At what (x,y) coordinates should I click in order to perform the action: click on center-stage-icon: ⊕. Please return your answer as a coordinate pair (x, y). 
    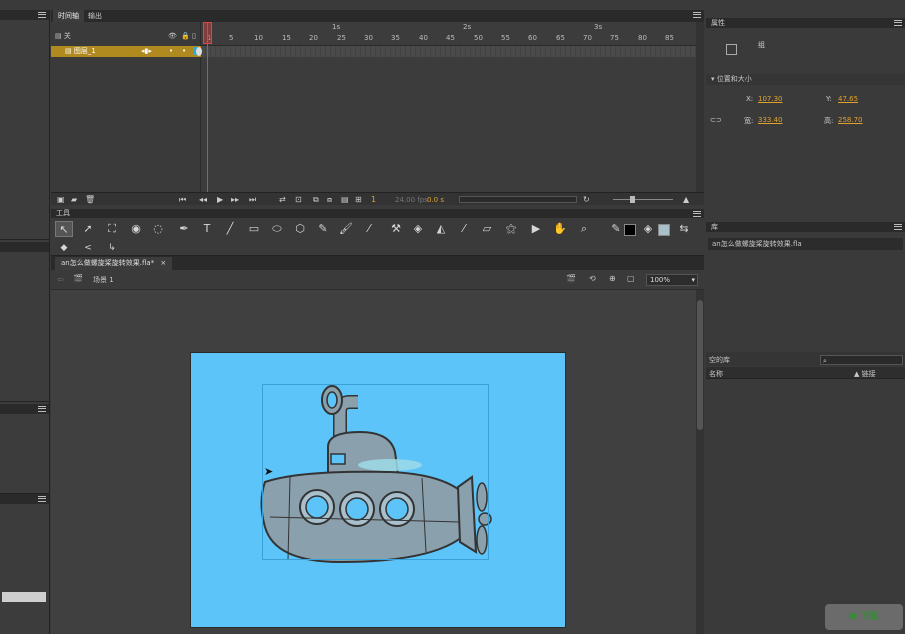
    Looking at the image, I should click on (612, 278).